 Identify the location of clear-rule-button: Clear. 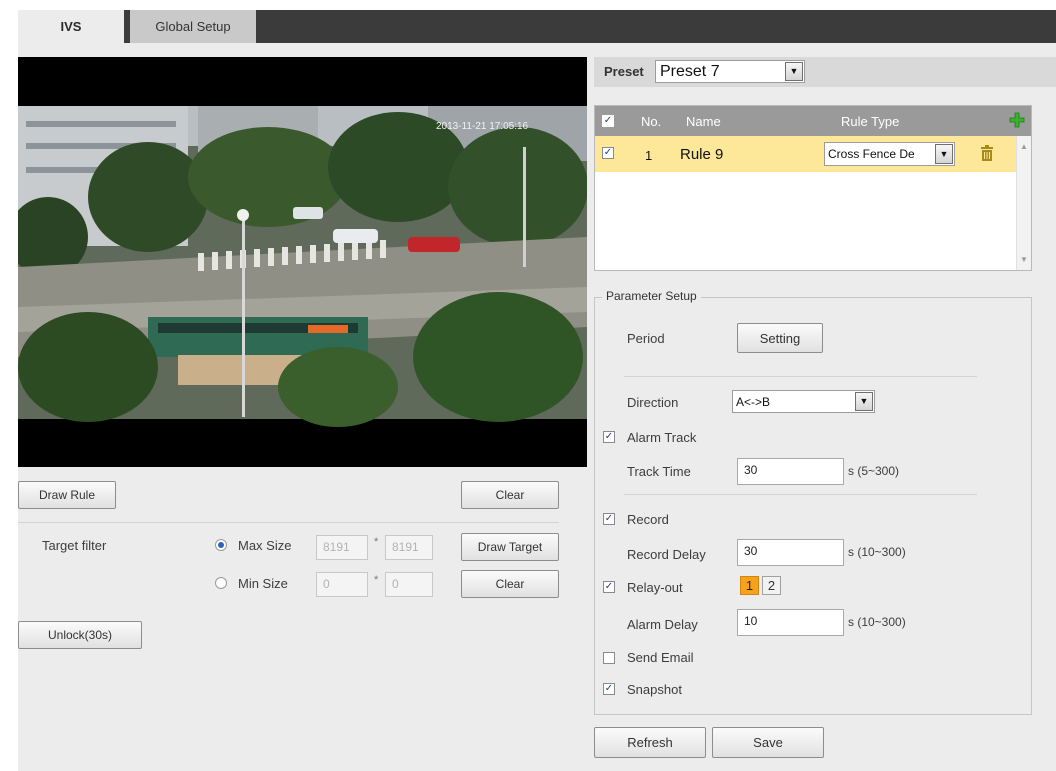
(510, 495).